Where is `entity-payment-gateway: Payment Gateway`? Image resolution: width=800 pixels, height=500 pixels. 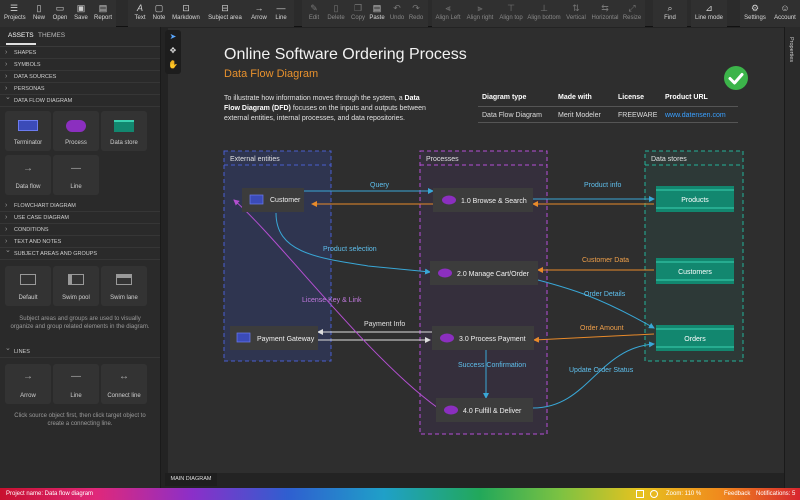
entity-payment-gateway: Payment Gateway is located at coordinates (274, 338).